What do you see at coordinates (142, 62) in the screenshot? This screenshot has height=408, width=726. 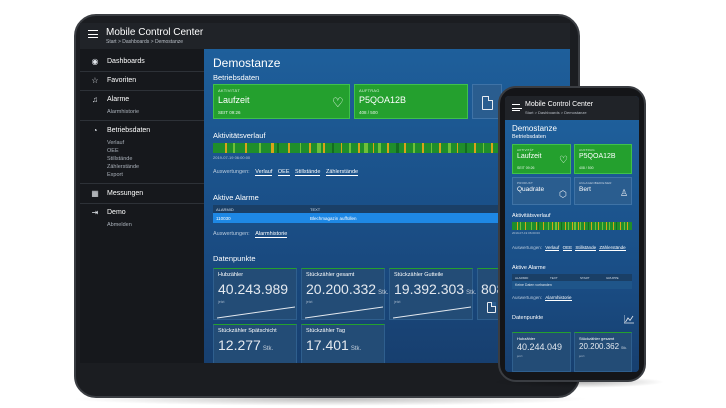 I see `sidebar-item-dashboards: ◉ Dashboards` at bounding box center [142, 62].